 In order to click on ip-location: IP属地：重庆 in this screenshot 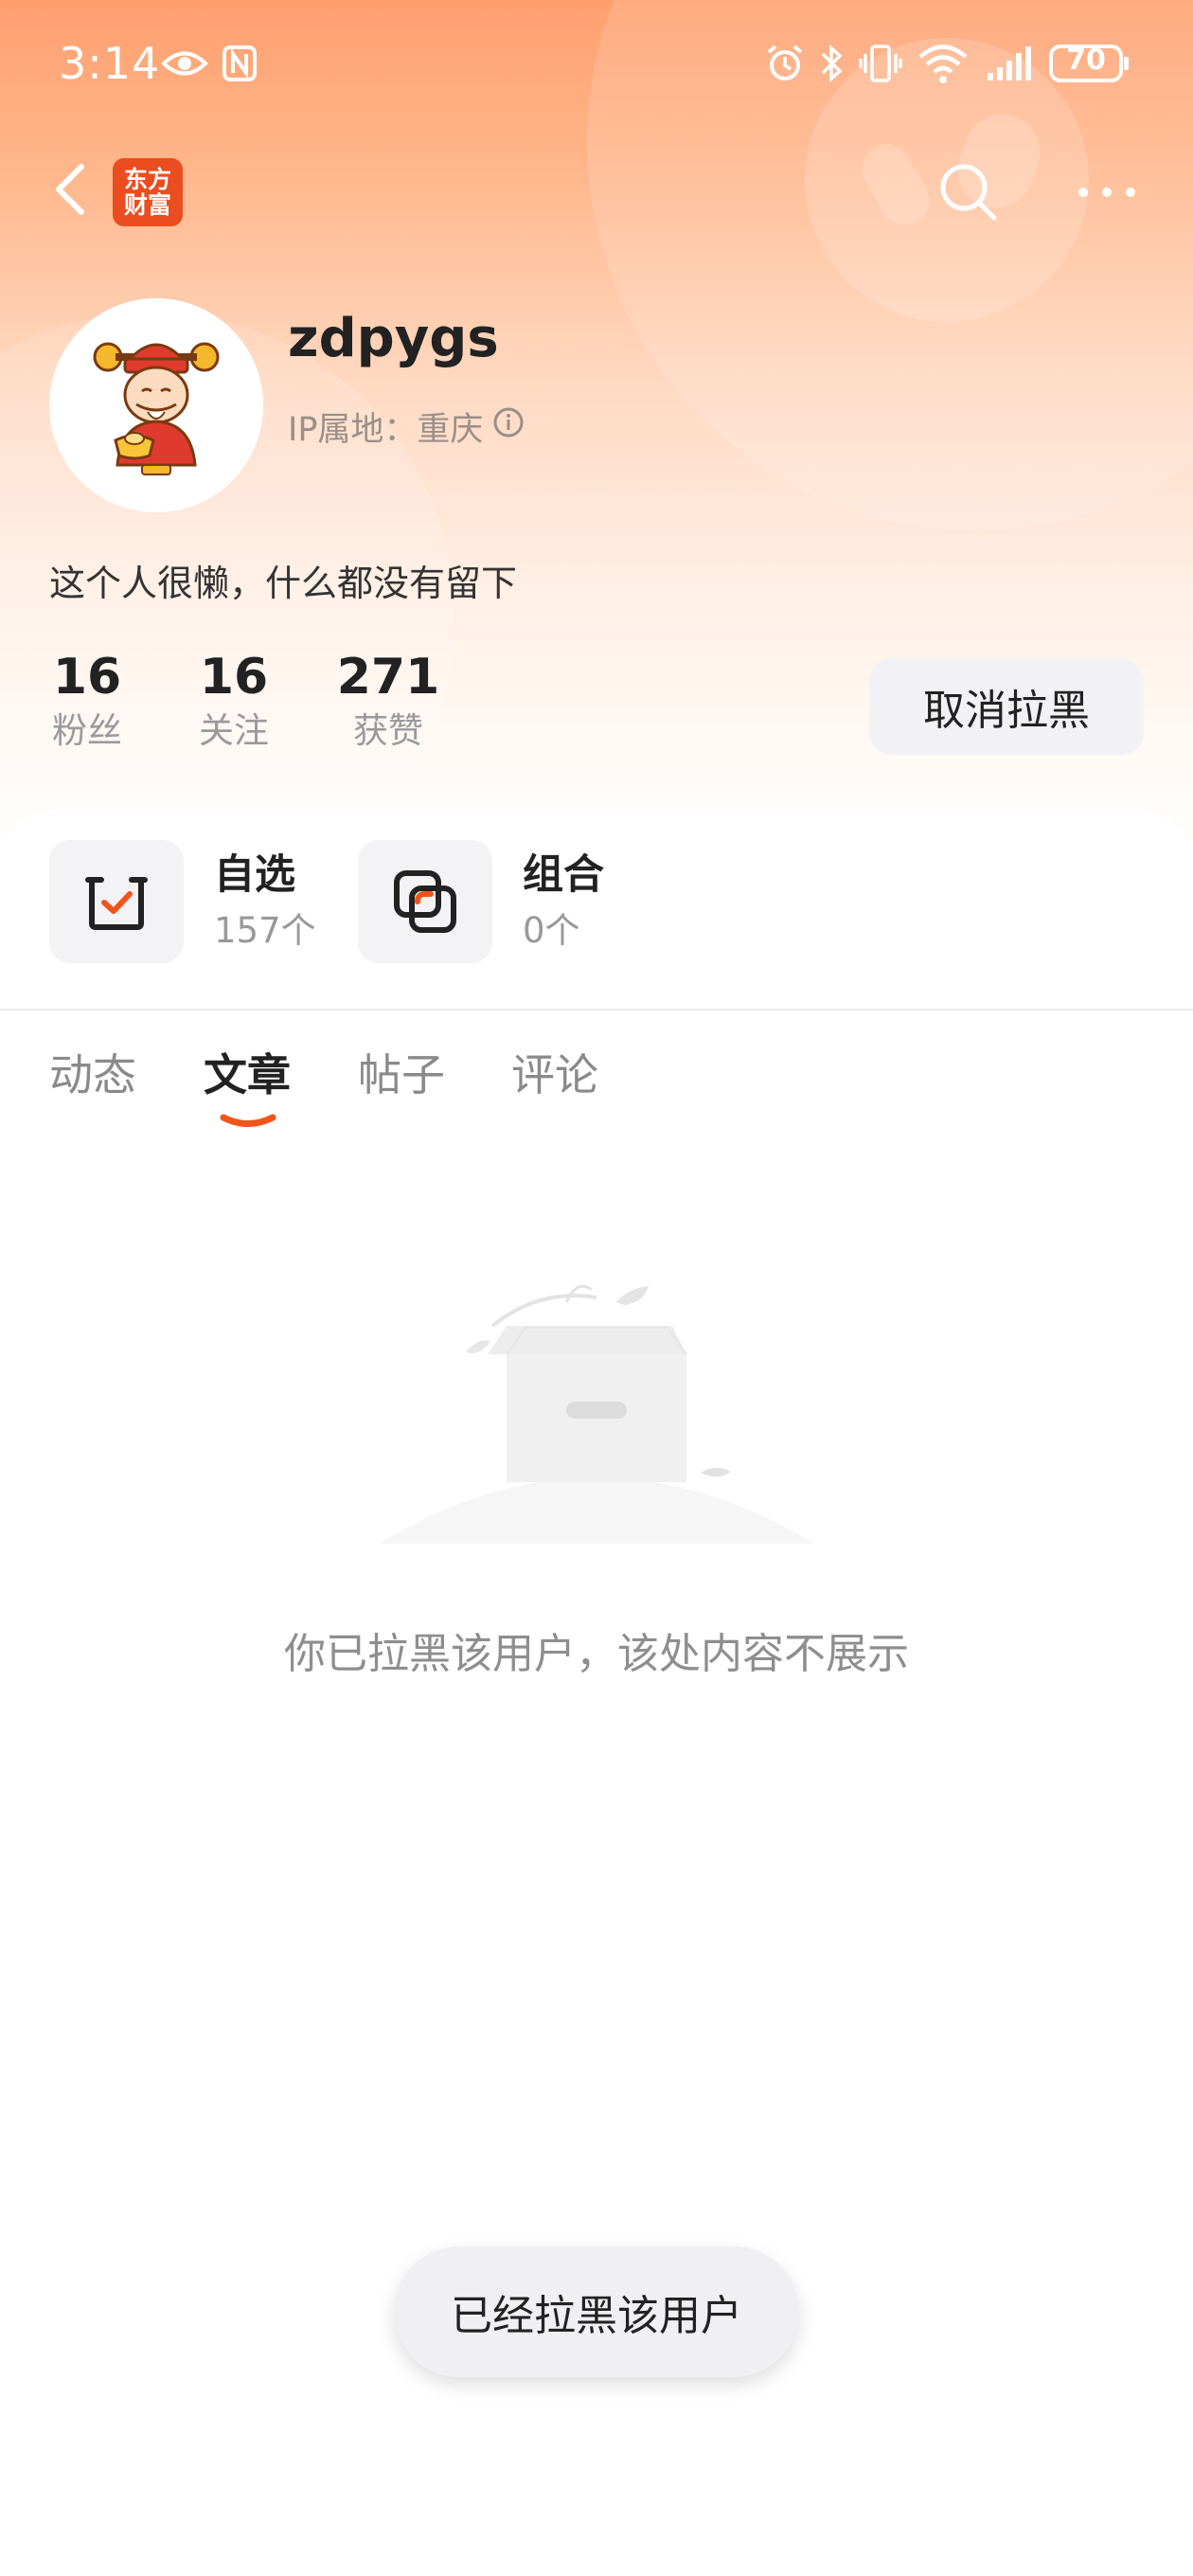, I will do `click(406, 426)`.